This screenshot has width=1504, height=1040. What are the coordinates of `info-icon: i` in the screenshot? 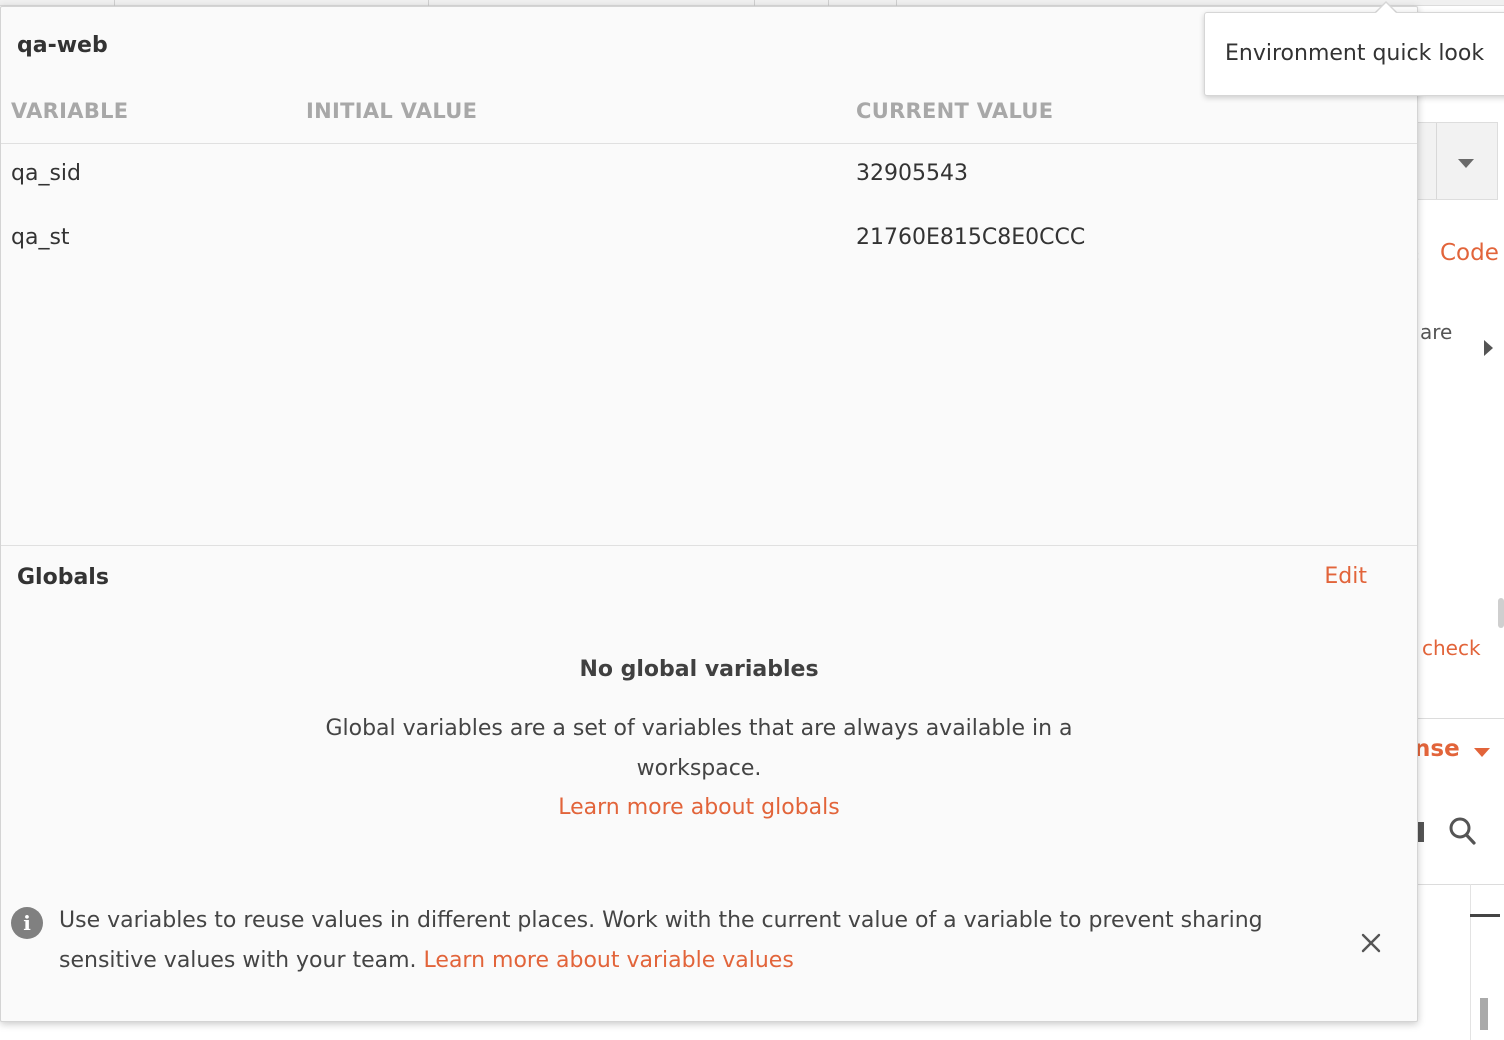 It's located at (27, 923).